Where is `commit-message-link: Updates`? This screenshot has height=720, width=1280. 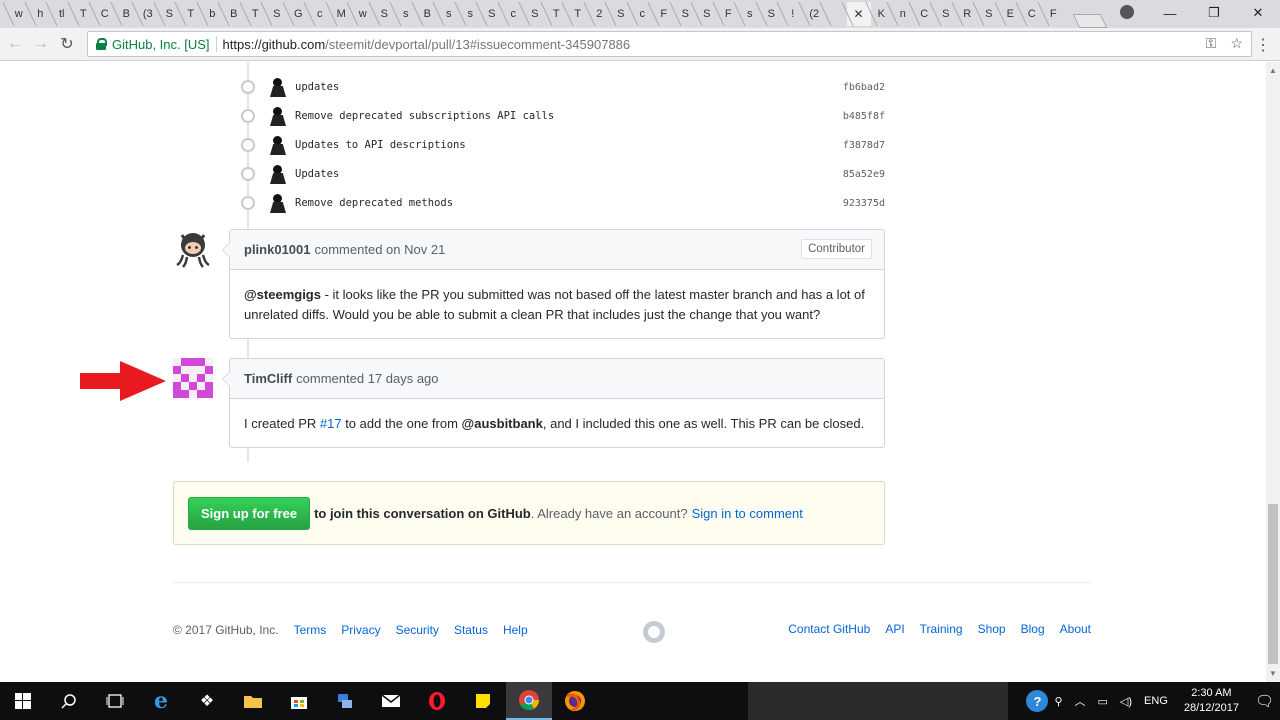 commit-message-link: Updates is located at coordinates (560, 174).